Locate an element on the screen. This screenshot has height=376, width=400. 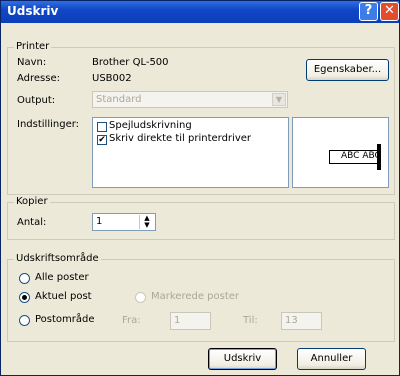
range-from-label: Fra: is located at coordinates (131, 320).